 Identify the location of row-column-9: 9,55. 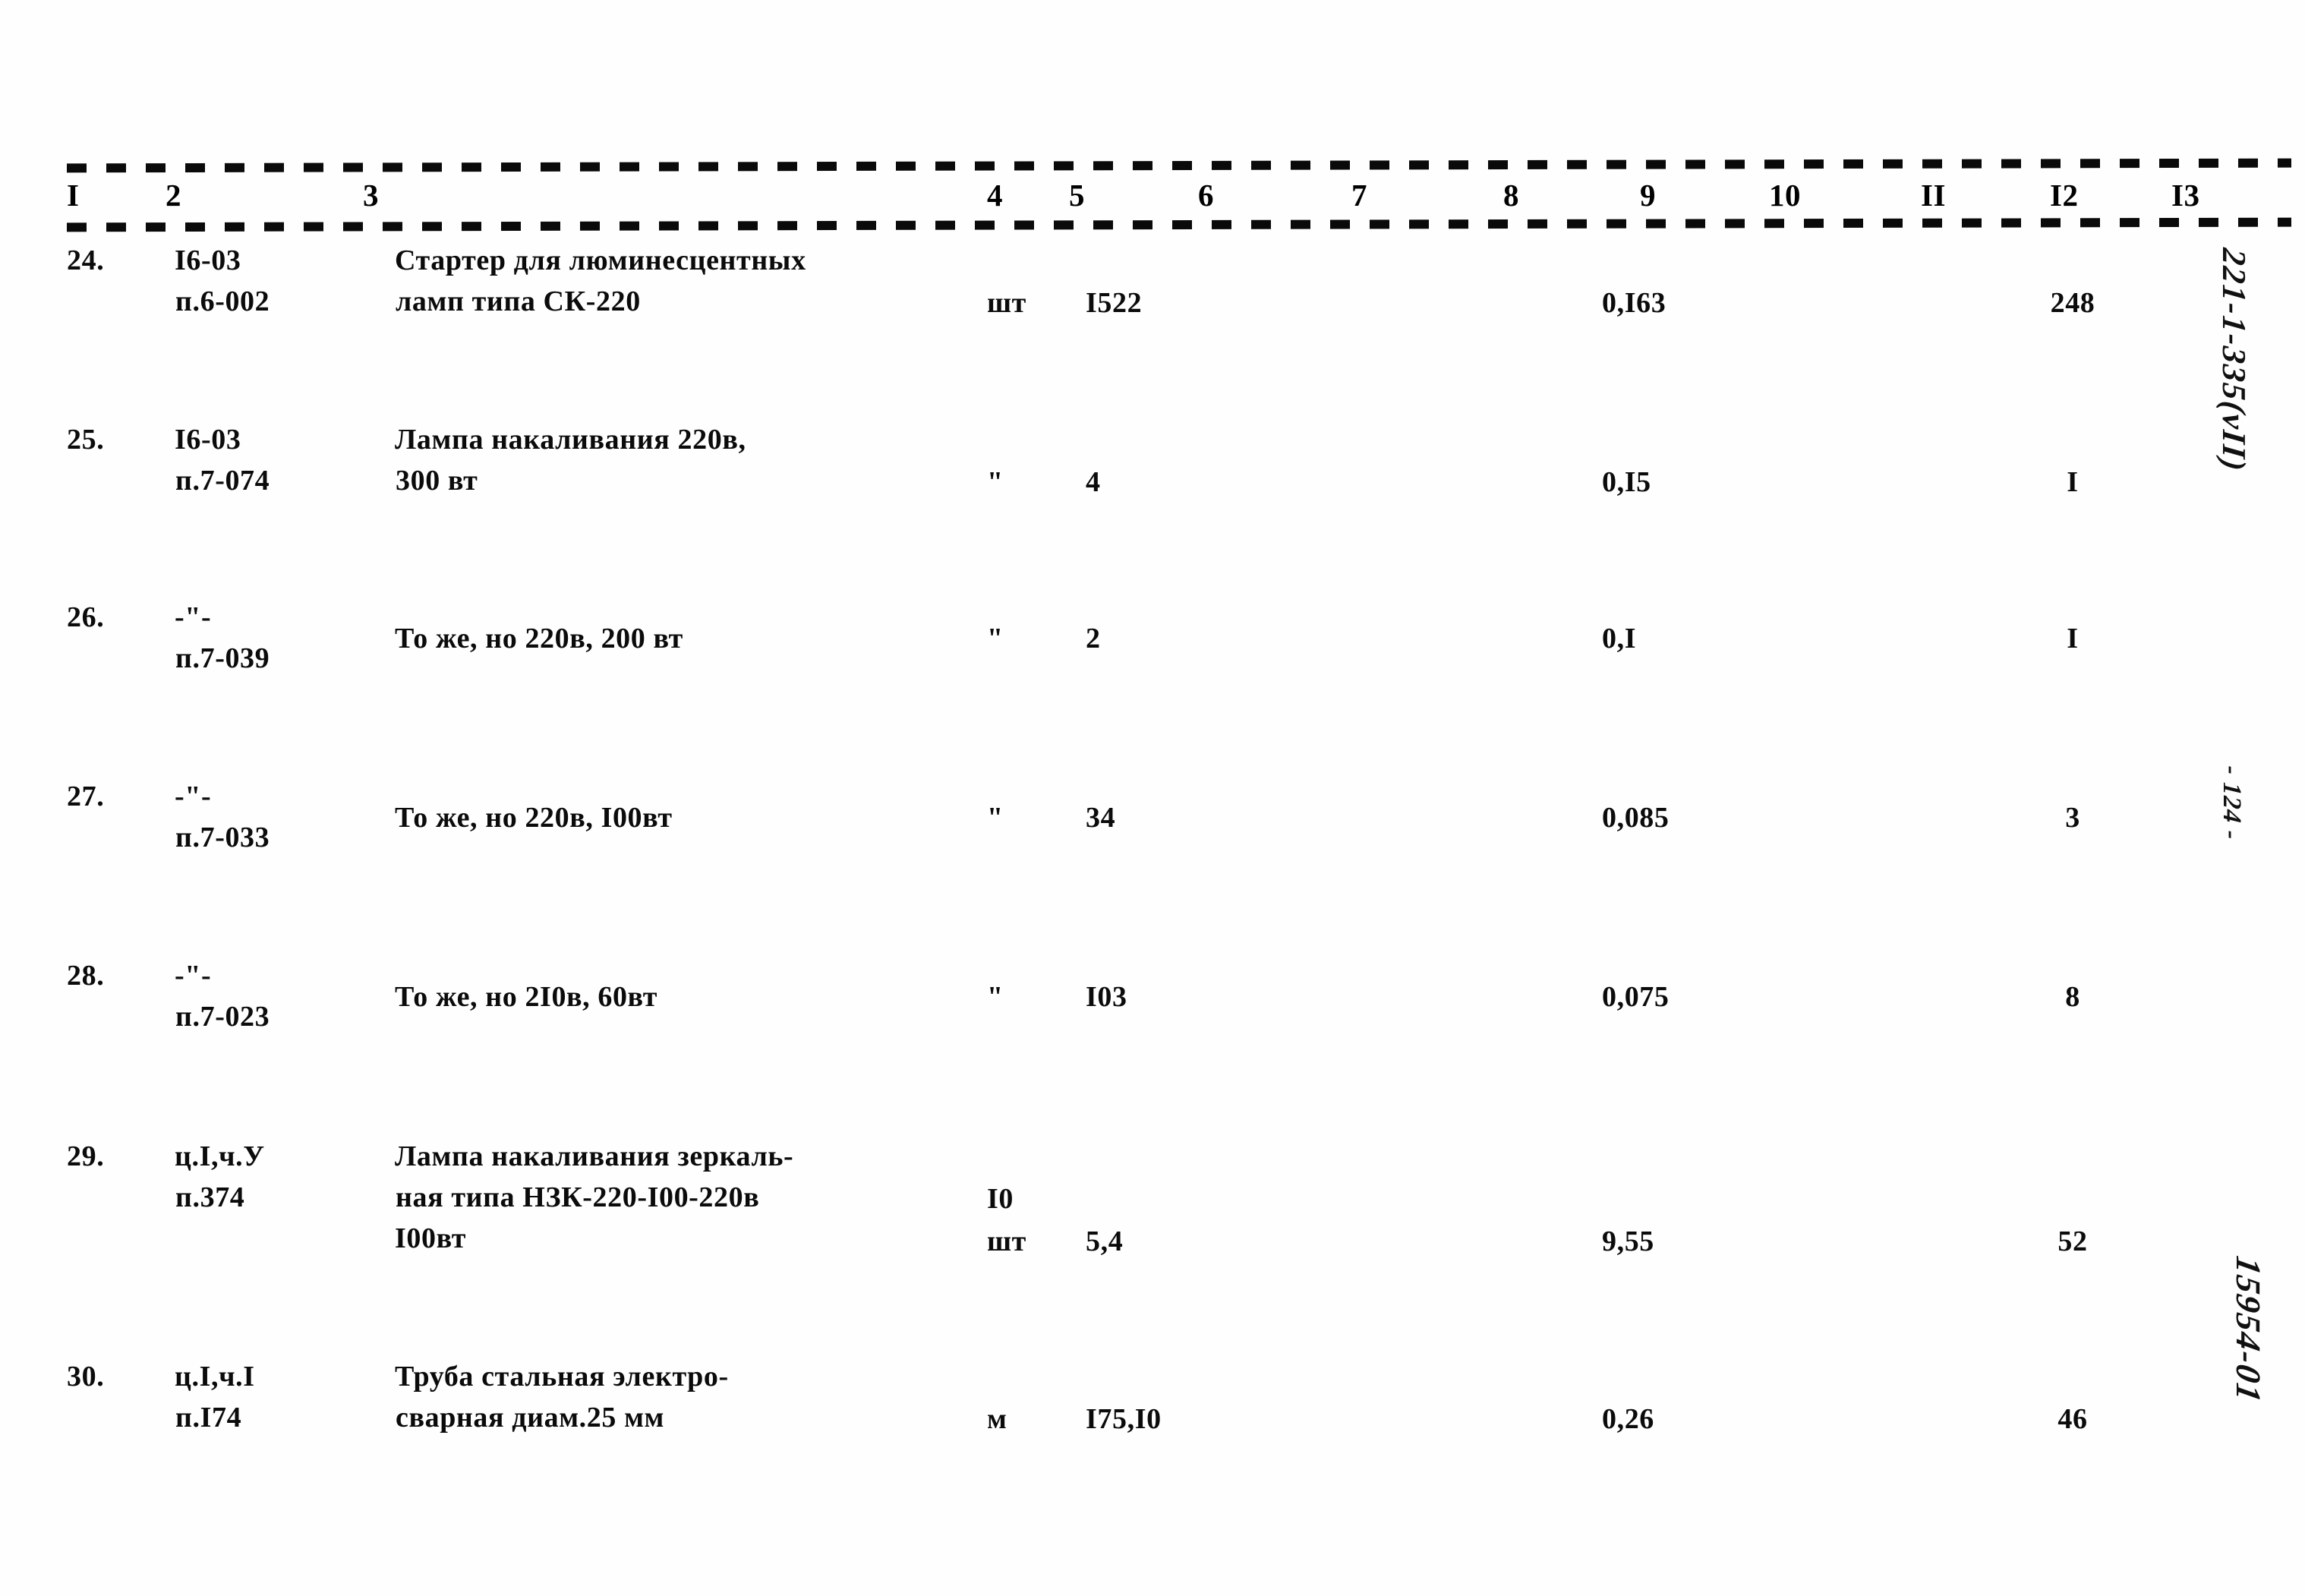
(1690, 1241).